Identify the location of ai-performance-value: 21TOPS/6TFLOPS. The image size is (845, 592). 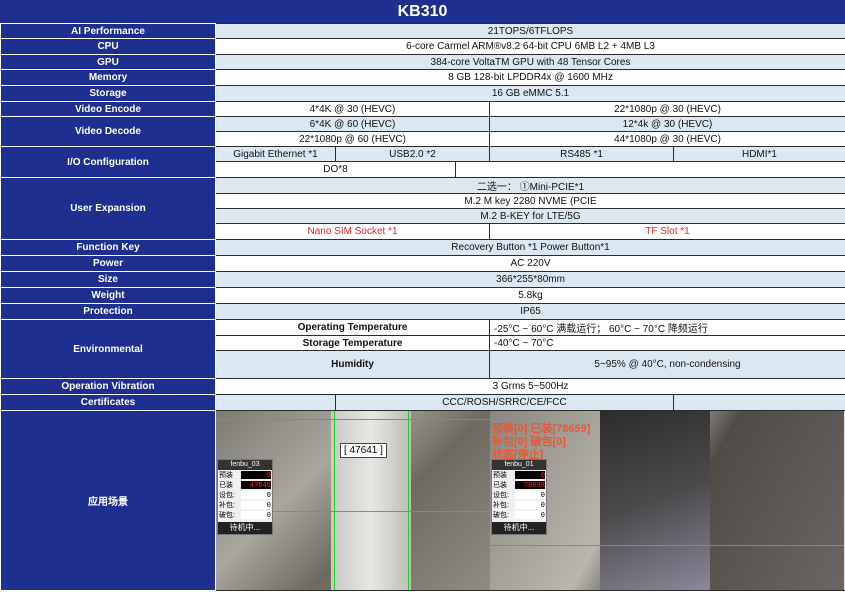
(530, 31).